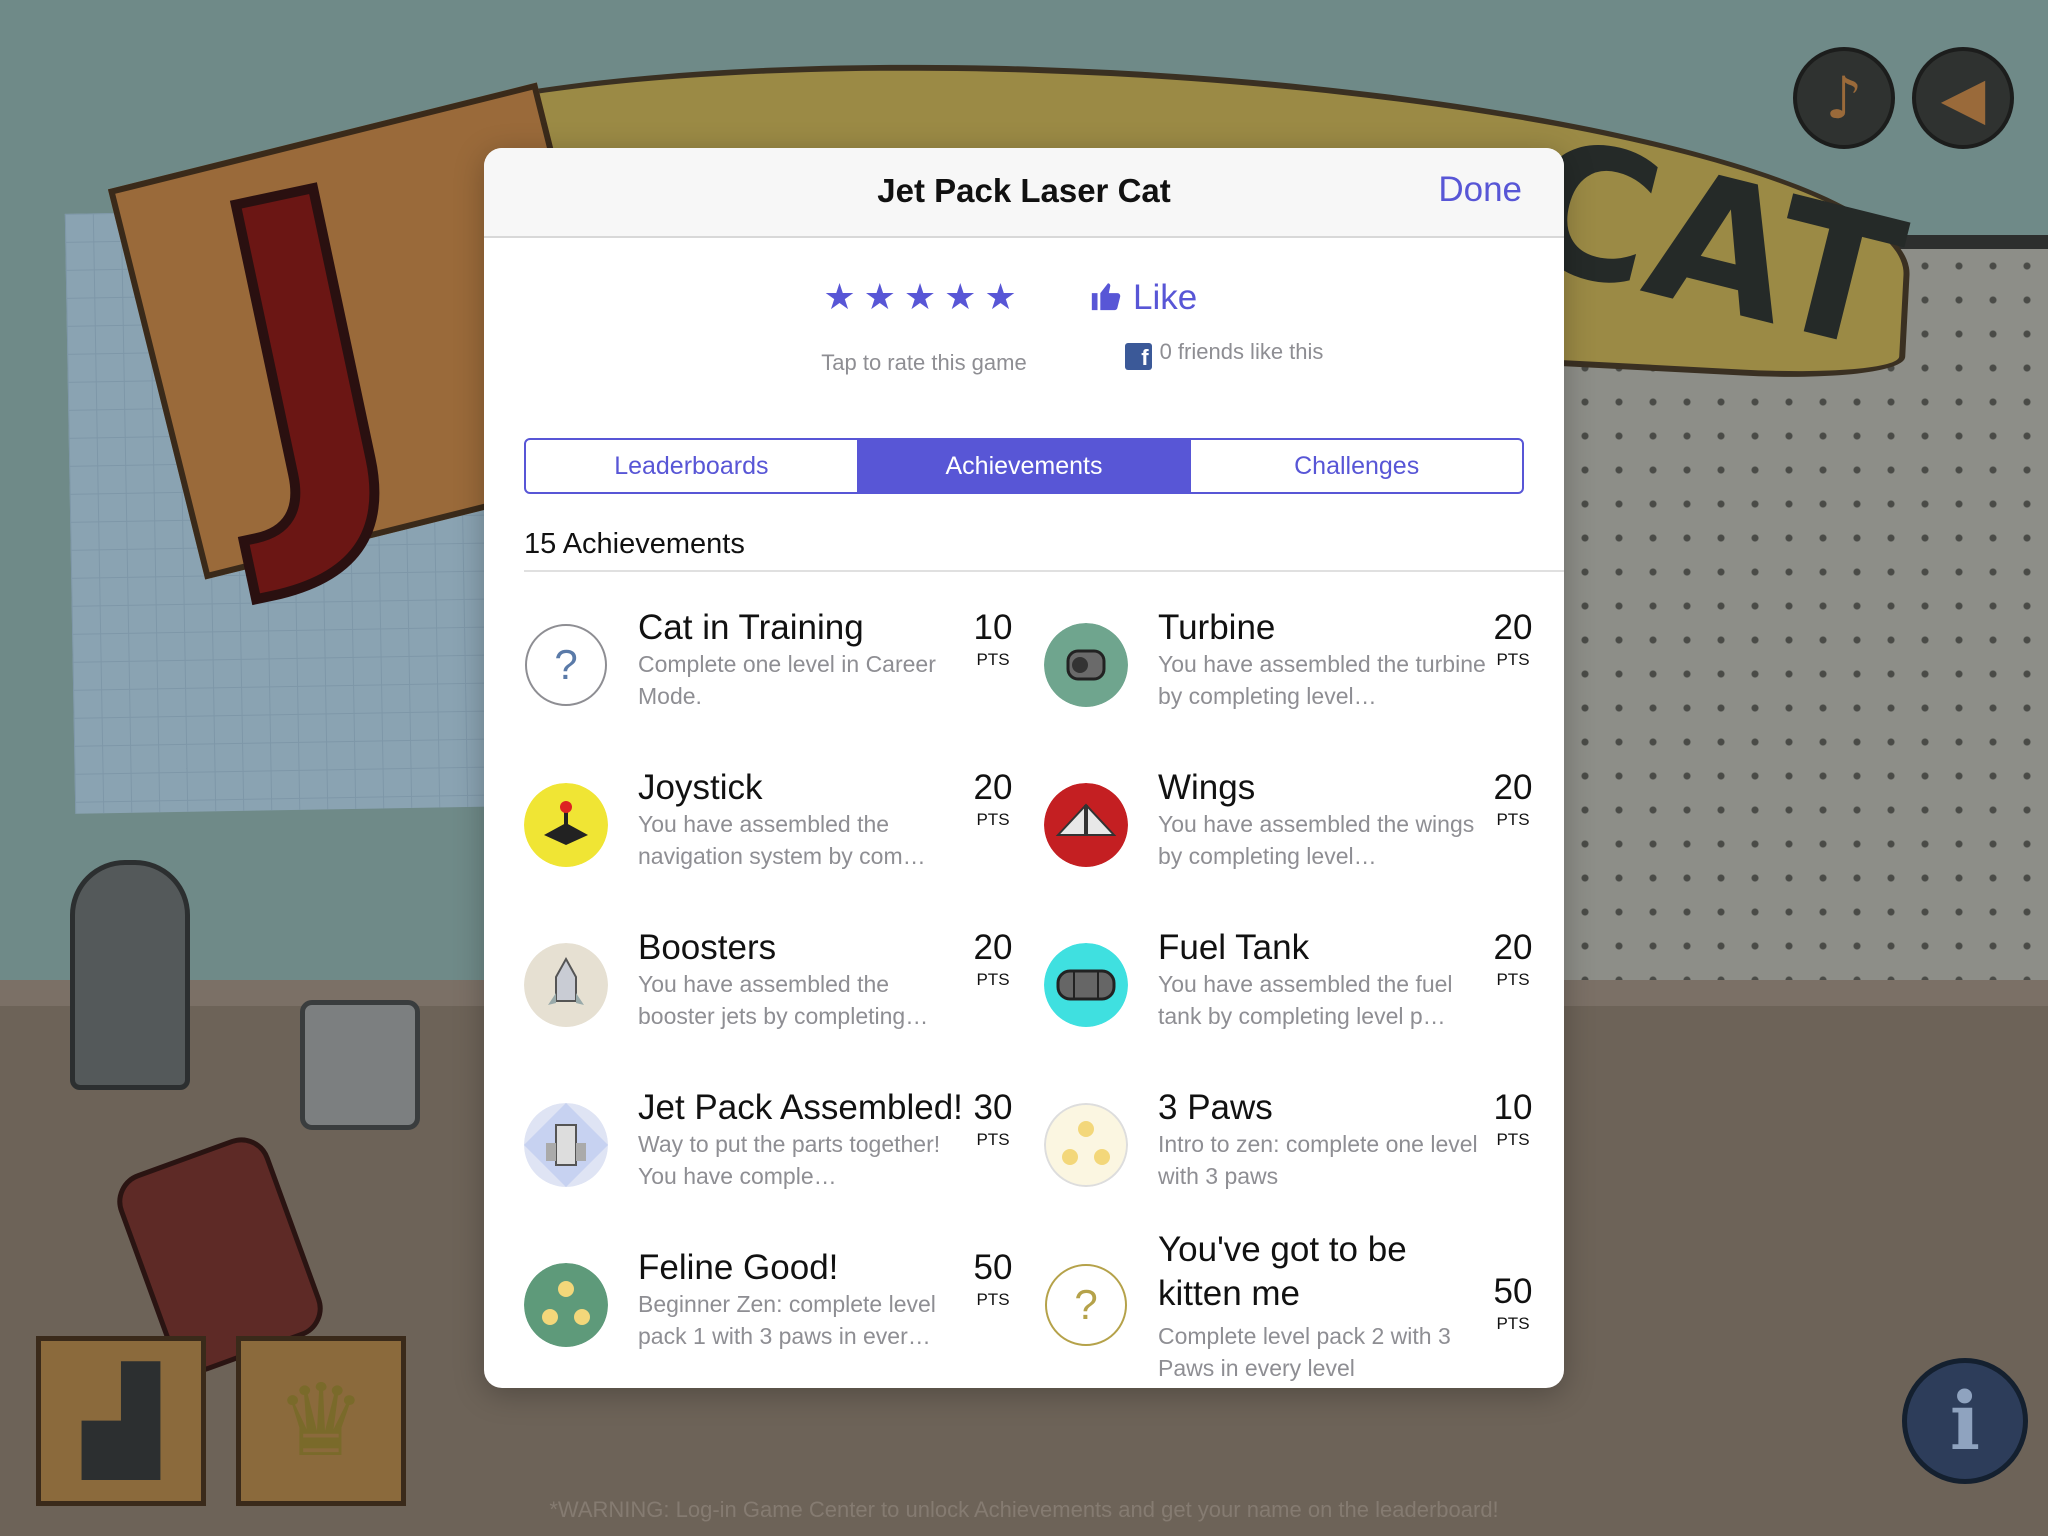 This screenshot has height=1536, width=2048. What do you see at coordinates (1241, 351) in the screenshot?
I see `friends-label: 0 friends like this` at bounding box center [1241, 351].